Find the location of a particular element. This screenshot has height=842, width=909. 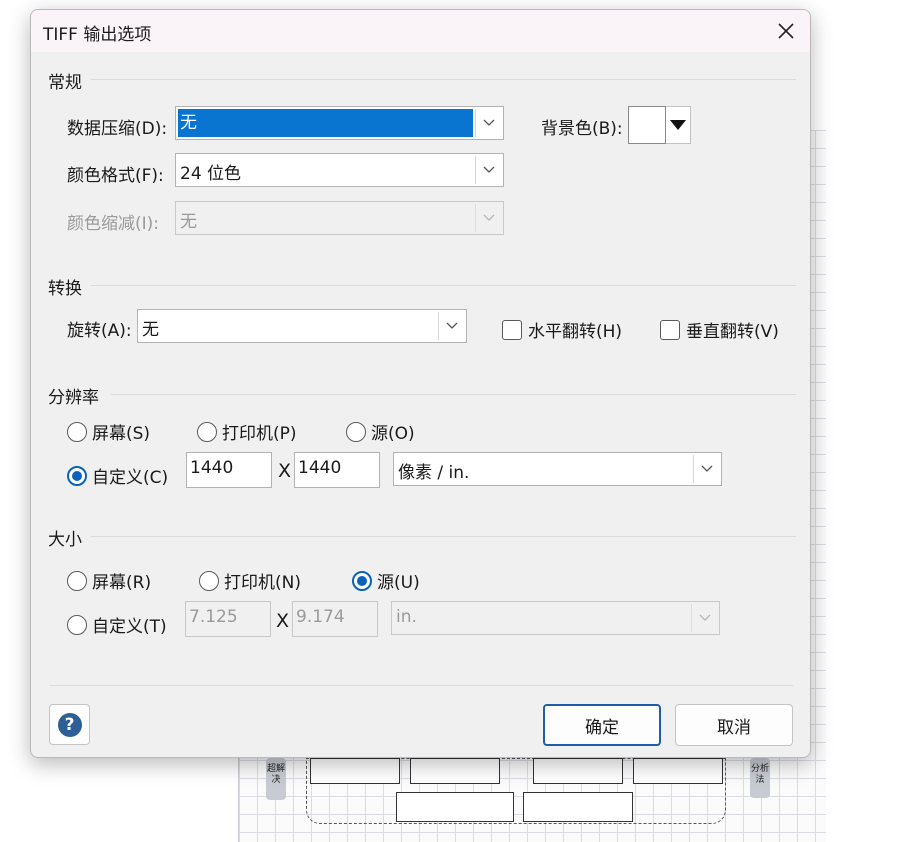

help-button: ? is located at coordinates (69, 724).